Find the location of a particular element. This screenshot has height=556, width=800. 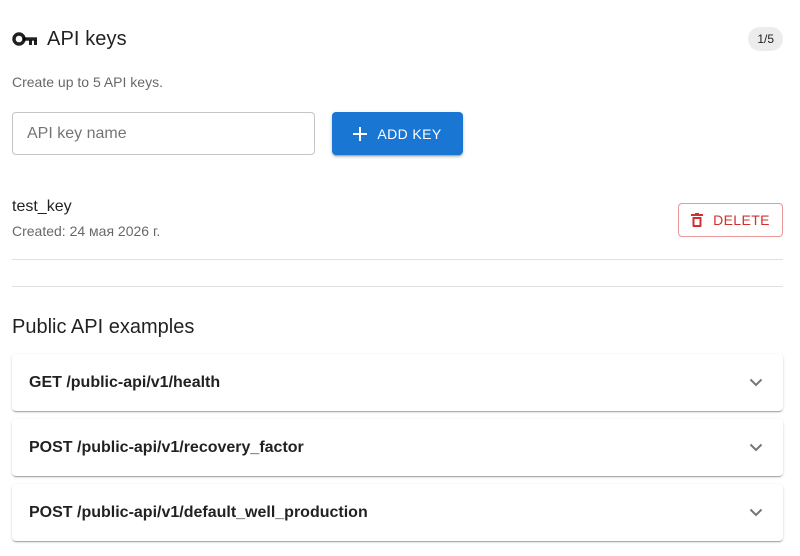

key-count-badge: 1/5 is located at coordinates (765, 39).